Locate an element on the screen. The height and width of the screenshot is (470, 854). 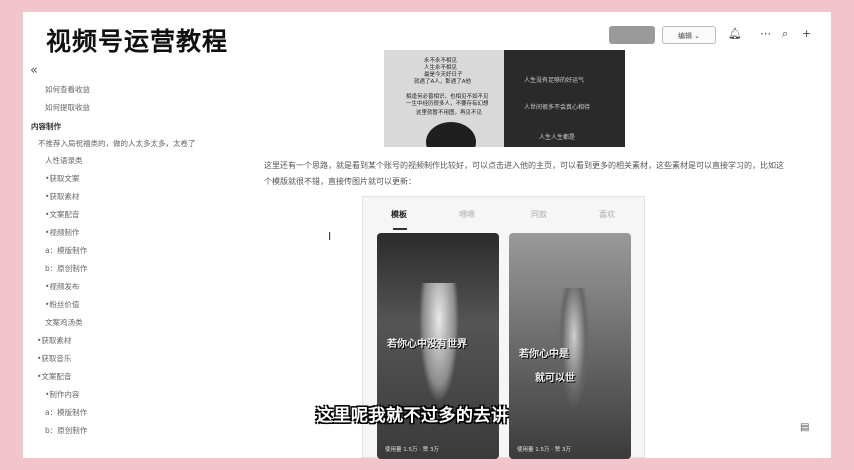
phone-tab-underline is located at coordinates (400, 229).